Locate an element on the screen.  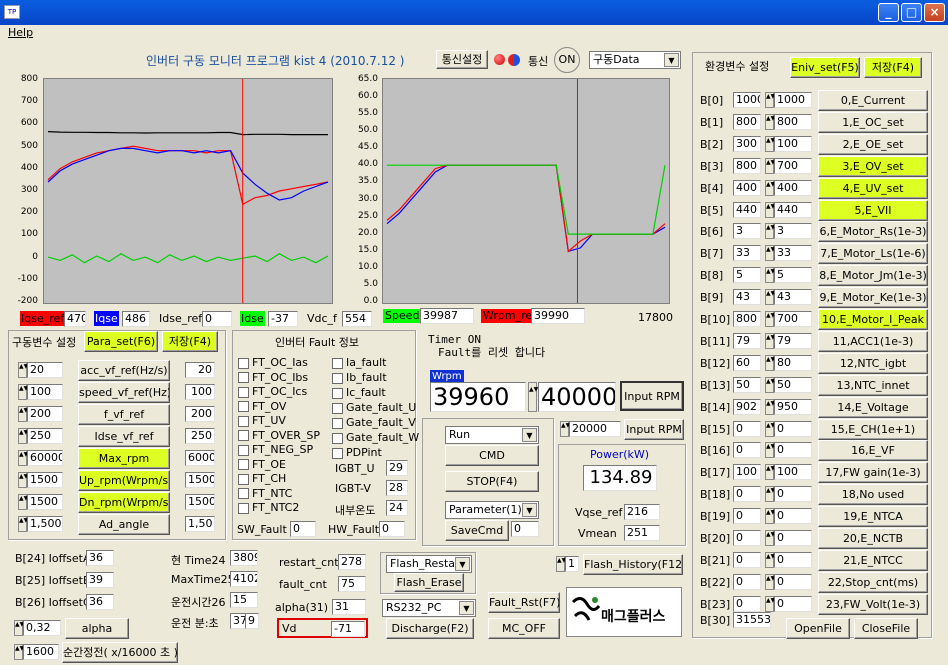
dp-input: 100 is located at coordinates (45, 392).